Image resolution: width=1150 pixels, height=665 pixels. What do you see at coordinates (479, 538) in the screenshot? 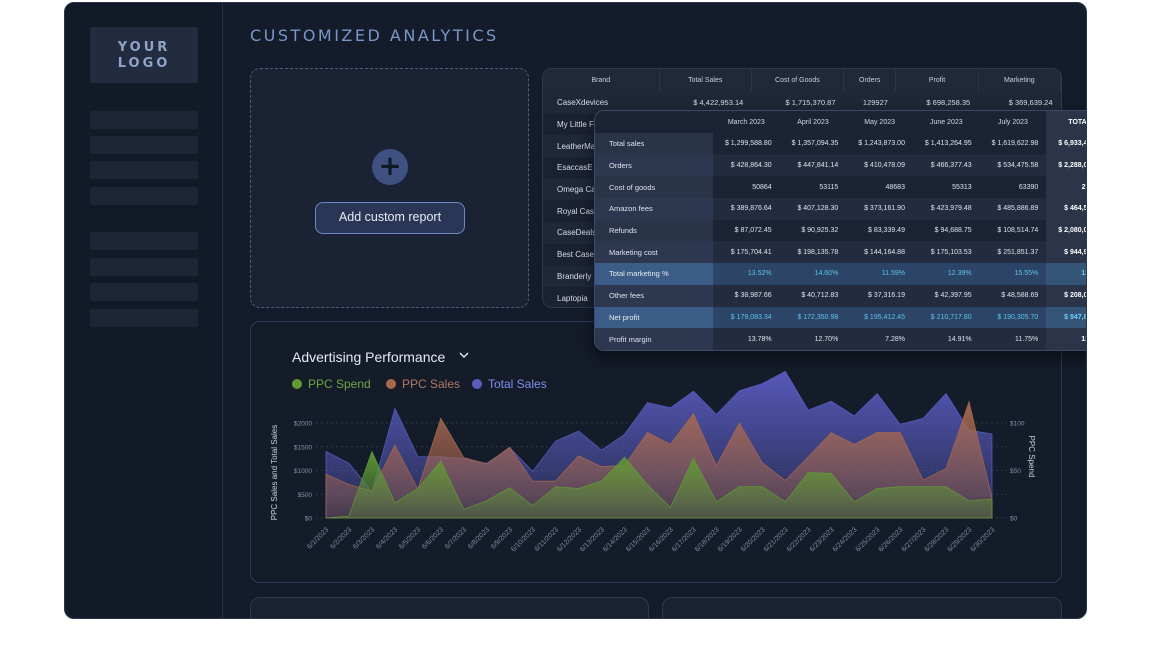
I see `x-tick-label: 6/8/2023` at bounding box center [479, 538].